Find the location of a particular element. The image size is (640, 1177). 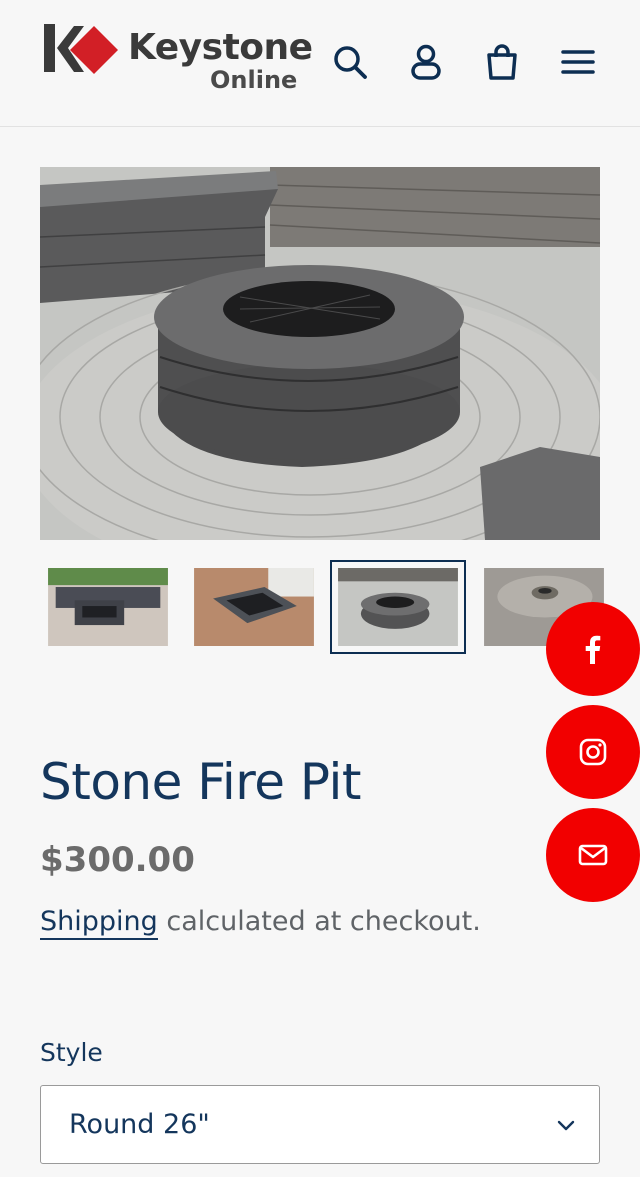

account-button is located at coordinates (426, 62).